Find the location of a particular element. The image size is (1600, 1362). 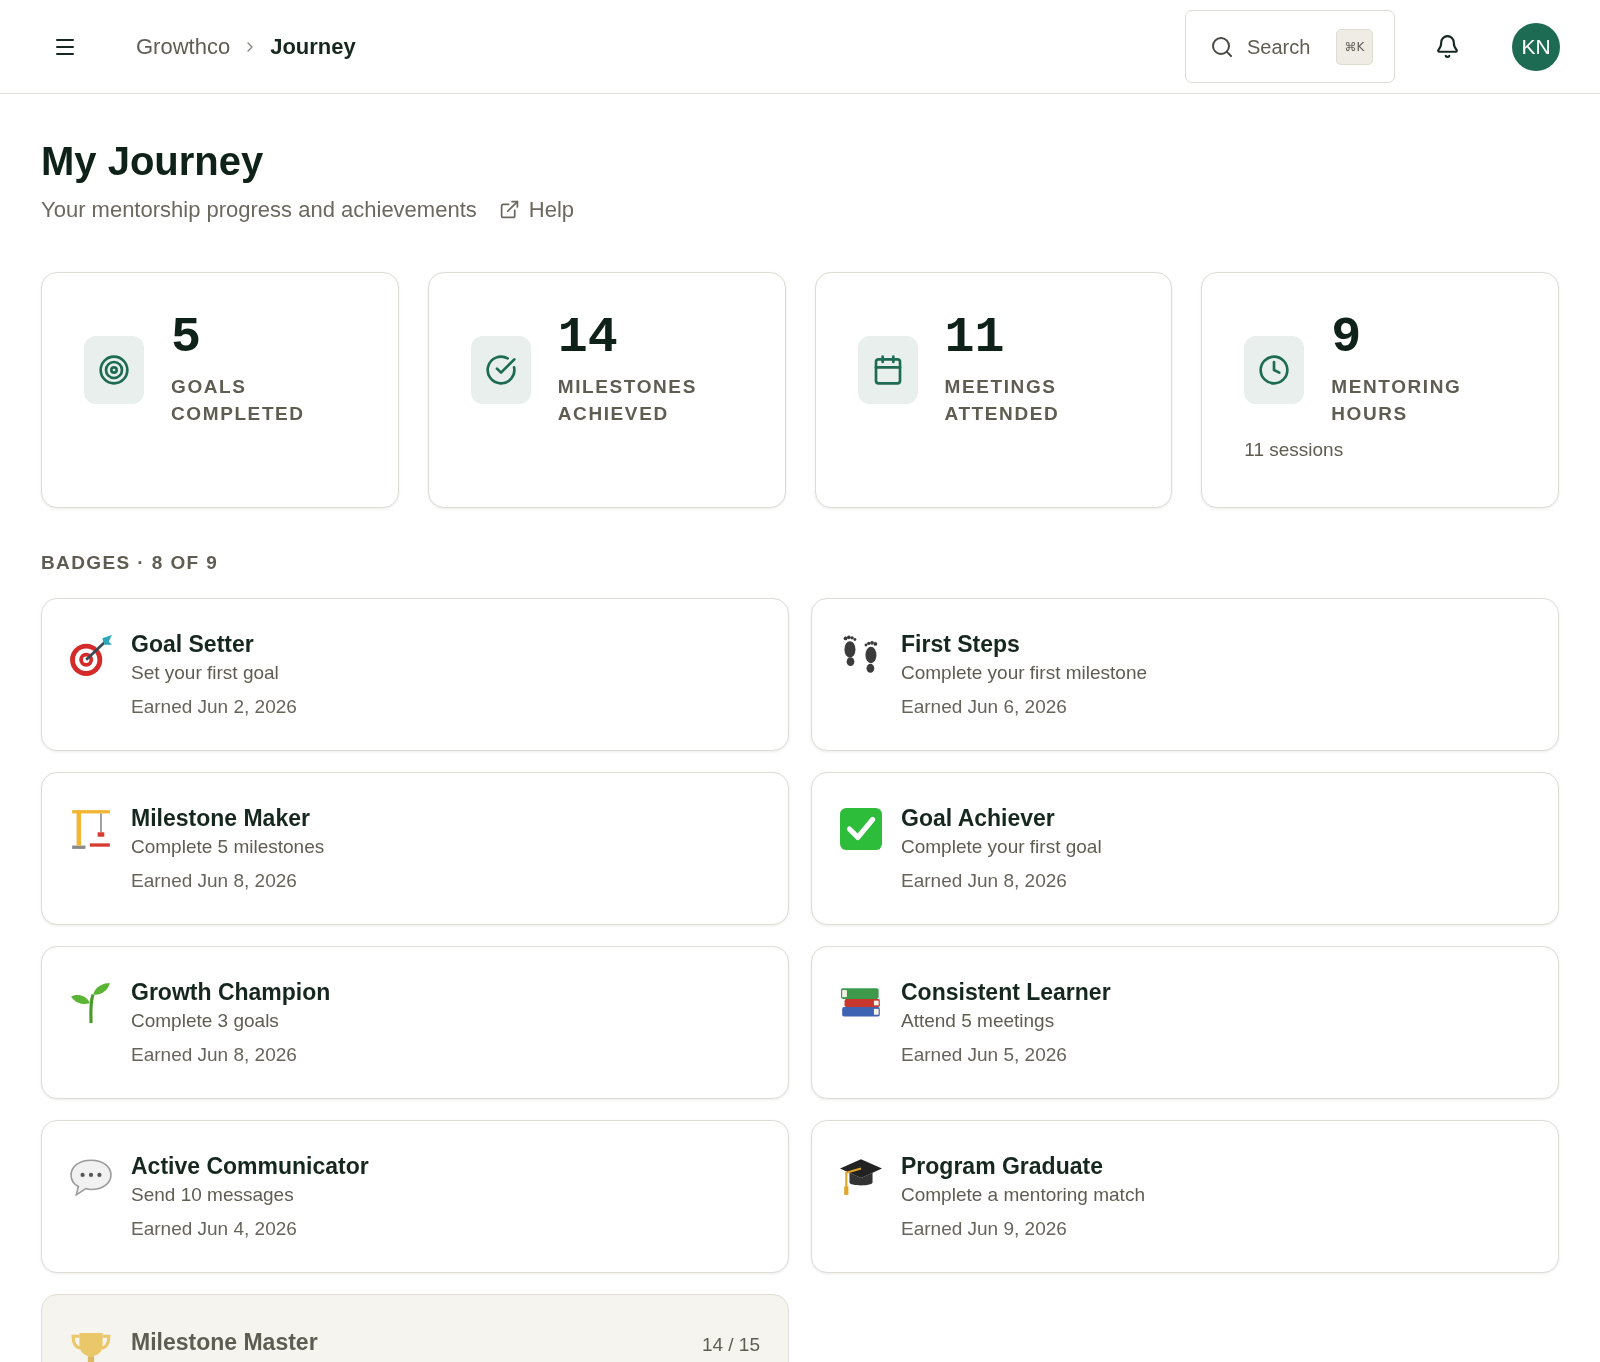

section-heading: BADGES · 8 OF 9 is located at coordinates (130, 563).